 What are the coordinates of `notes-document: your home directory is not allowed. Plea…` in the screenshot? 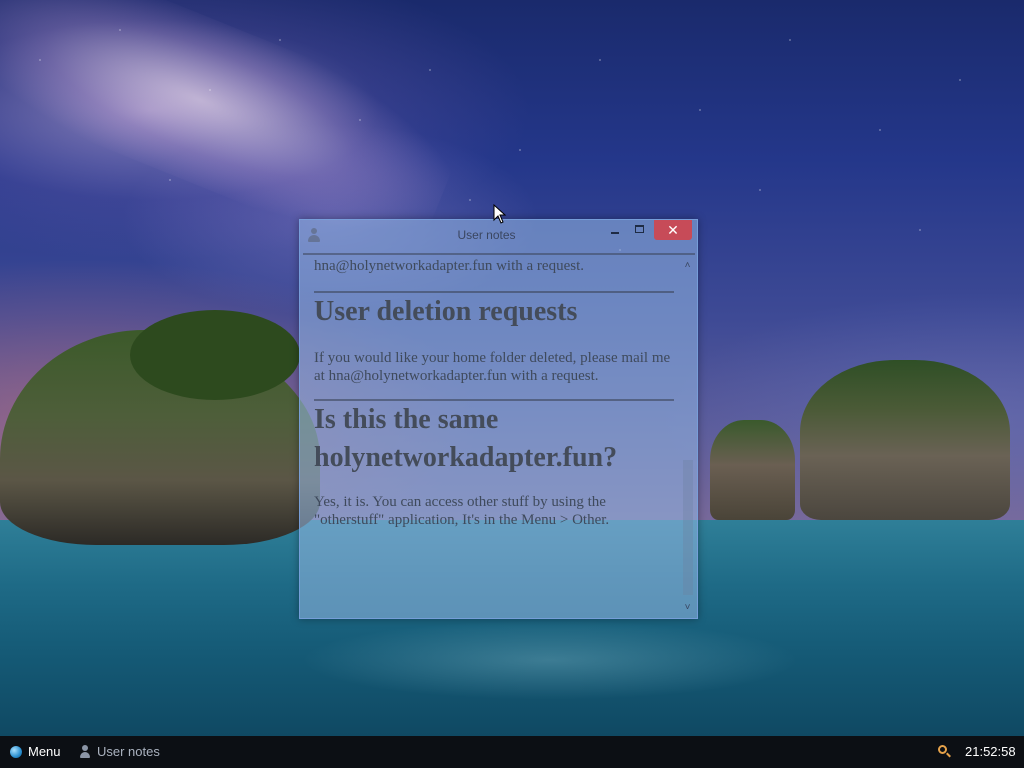 It's located at (494, 392).